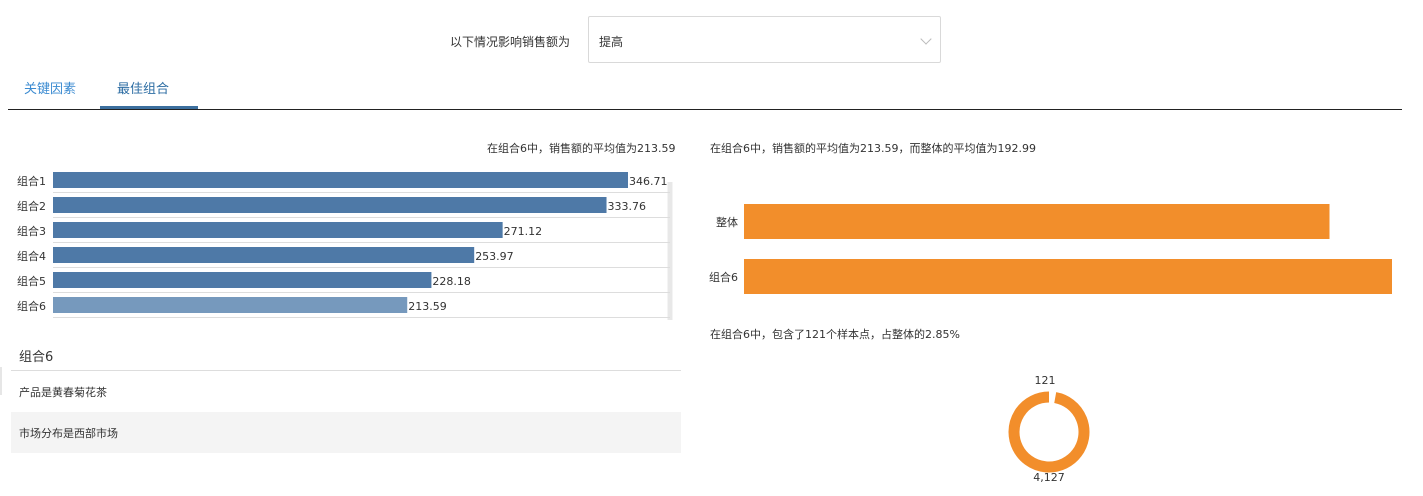 This screenshot has height=496, width=1423. What do you see at coordinates (427, 306) in the screenshot?
I see `value-label: 213.59` at bounding box center [427, 306].